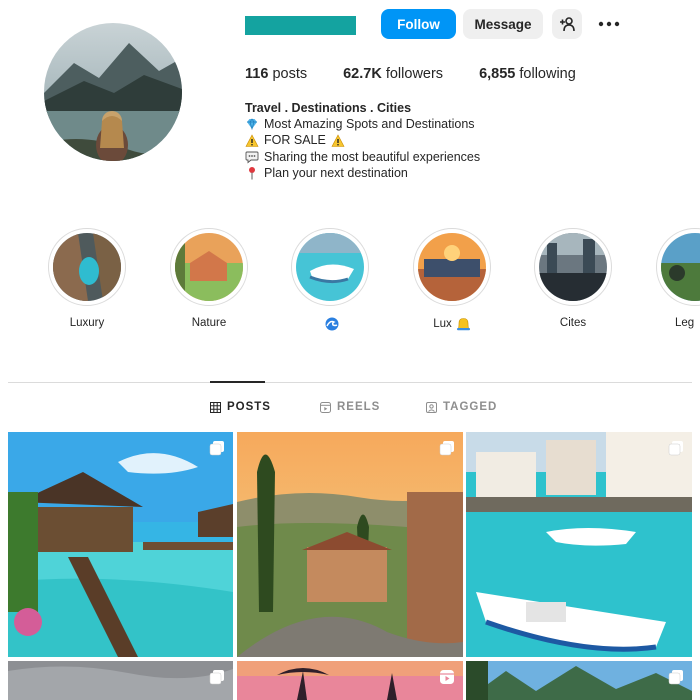  What do you see at coordinates (461, 407) in the screenshot?
I see `tab-tagged: TAGGED` at bounding box center [461, 407].